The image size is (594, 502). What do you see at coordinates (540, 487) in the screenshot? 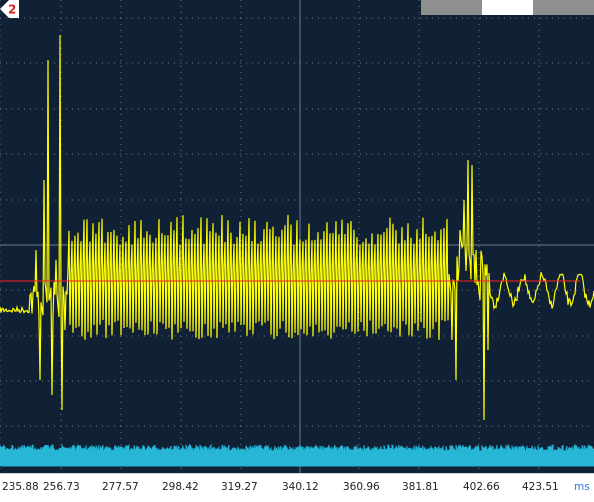
I see `time-tick: 423.51` at bounding box center [540, 487].